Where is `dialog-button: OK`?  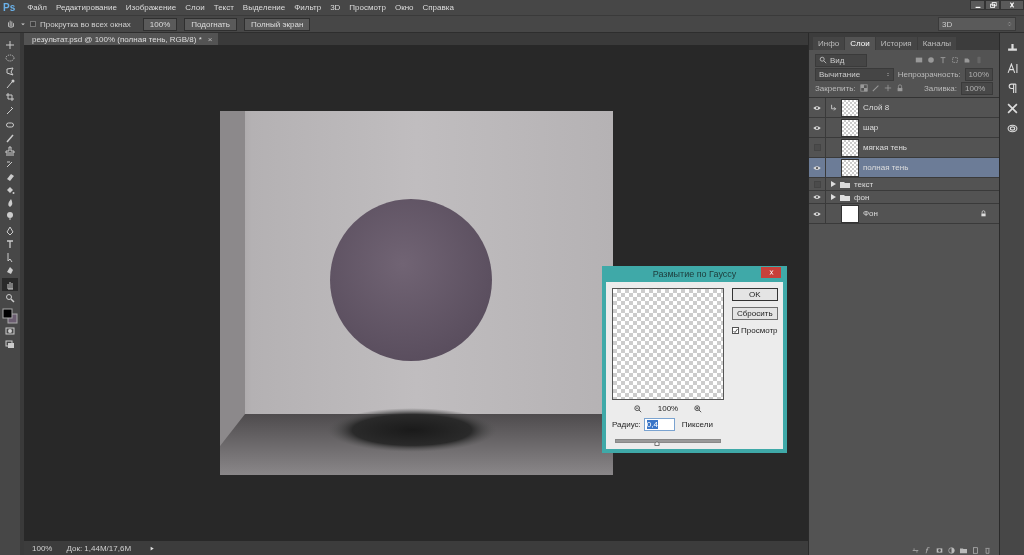 dialog-button: OK is located at coordinates (755, 294).